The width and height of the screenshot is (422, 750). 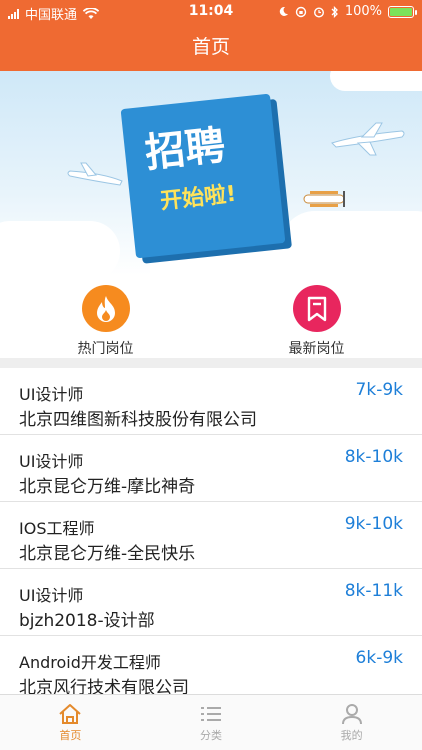 I want to click on hot-jobs-label: 热门岗位, so click(x=105, y=349).